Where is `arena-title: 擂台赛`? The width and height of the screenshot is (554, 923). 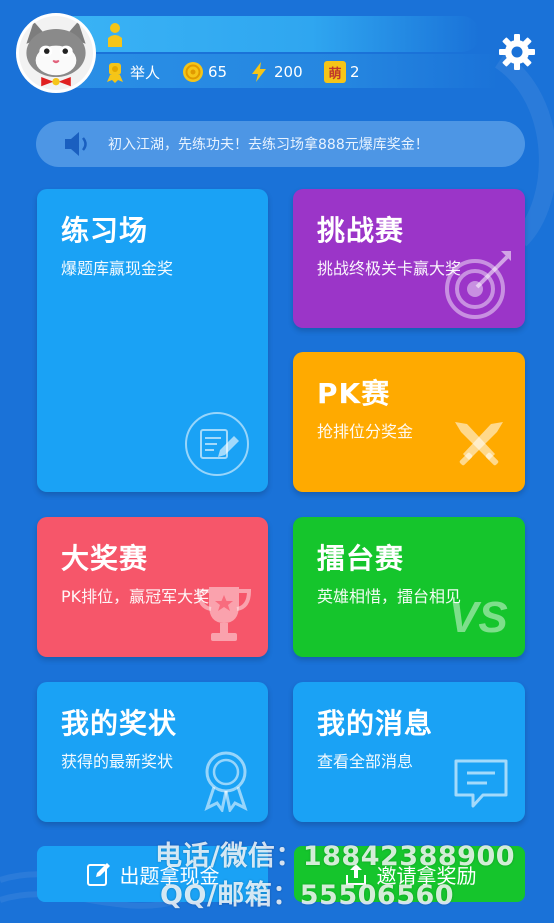 arena-title: 擂台赛 is located at coordinates (361, 558).